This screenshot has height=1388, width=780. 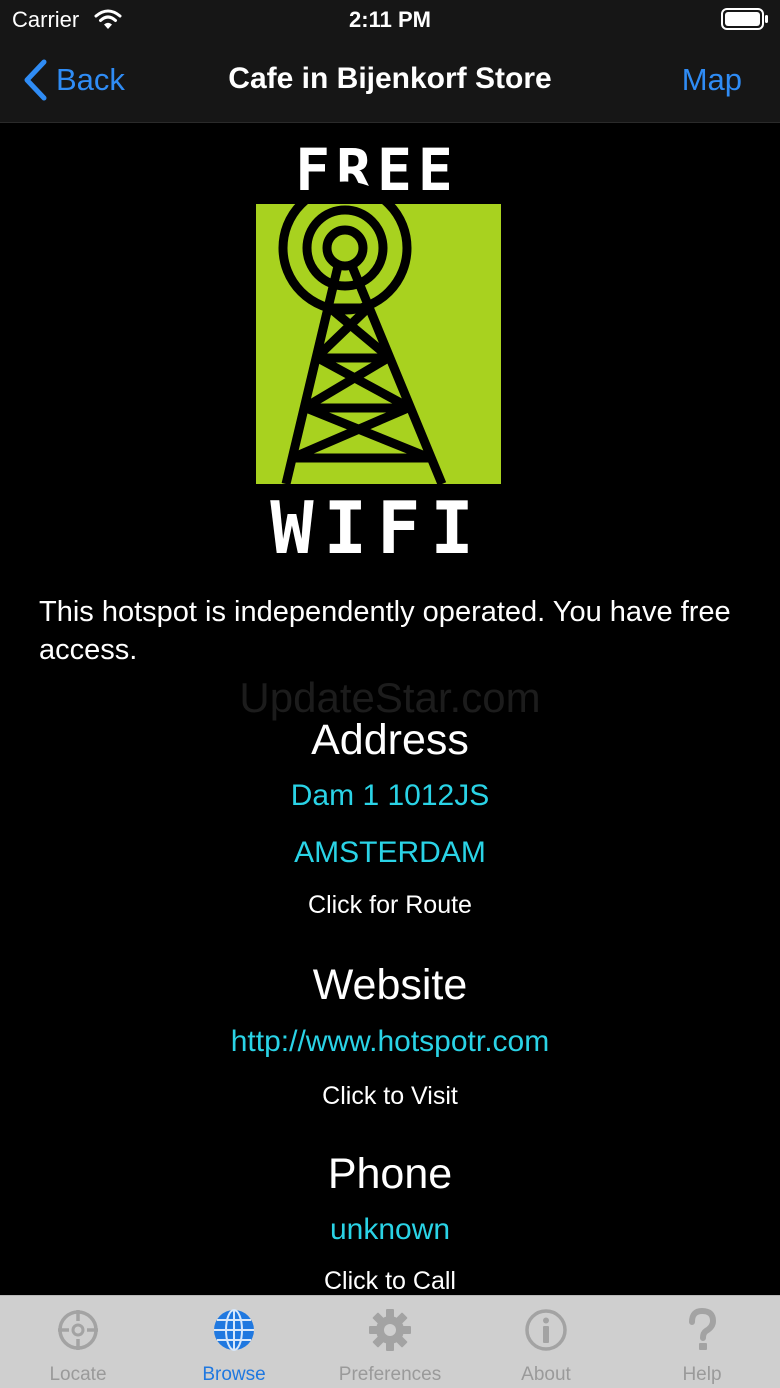 I want to click on address-heading: Address, so click(x=390, y=740).